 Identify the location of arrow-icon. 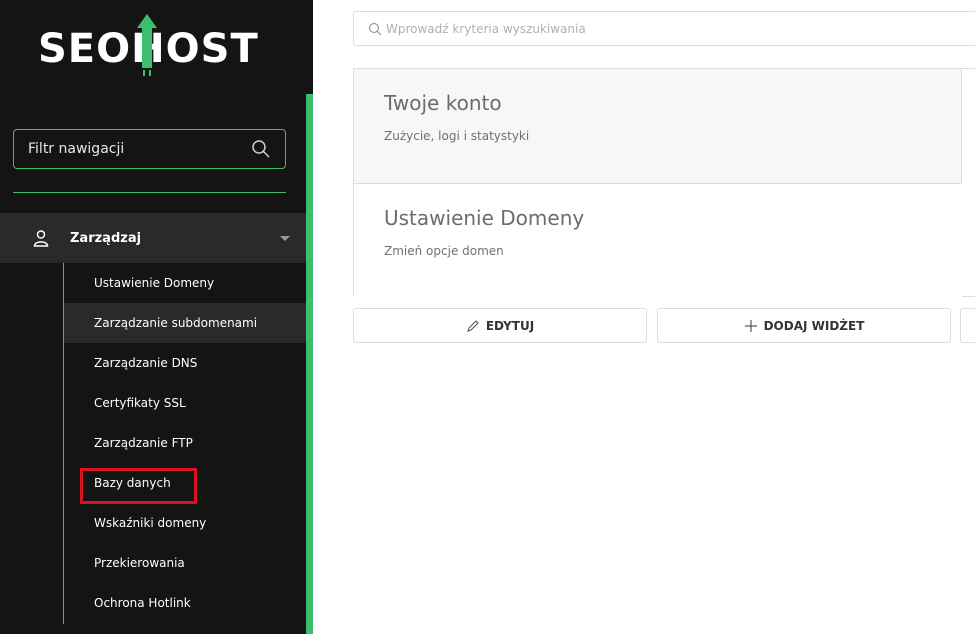
(147, 45).